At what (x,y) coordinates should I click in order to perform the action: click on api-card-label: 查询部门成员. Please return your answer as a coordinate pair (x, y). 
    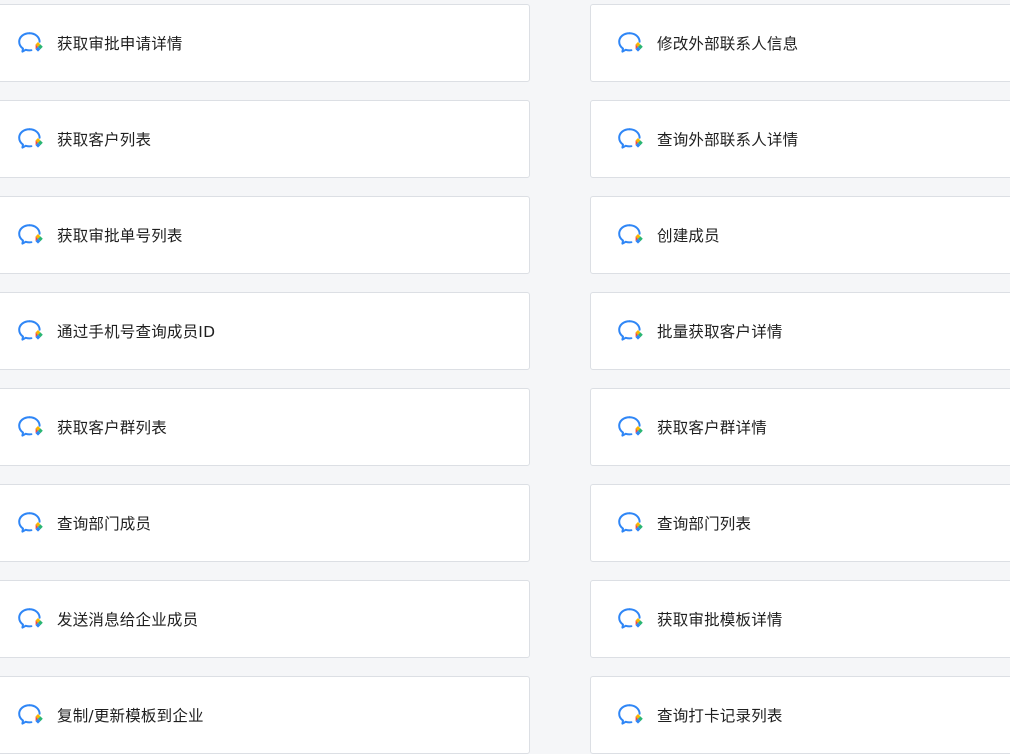
    Looking at the image, I should click on (104, 524).